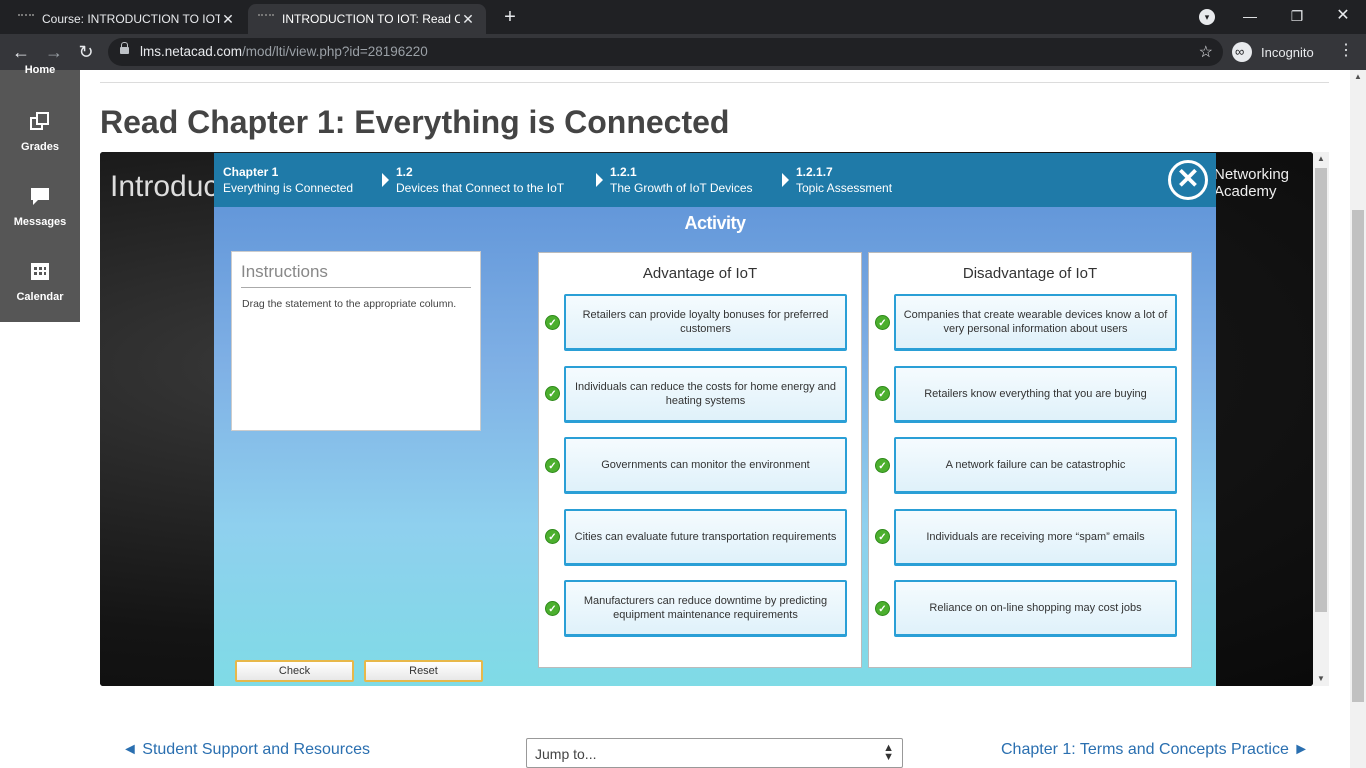 The image size is (1366, 768). What do you see at coordinates (681, 180) in the screenshot?
I see `breadcrumb-subsection: 1.2.1 The Growth of IoT Devices` at bounding box center [681, 180].